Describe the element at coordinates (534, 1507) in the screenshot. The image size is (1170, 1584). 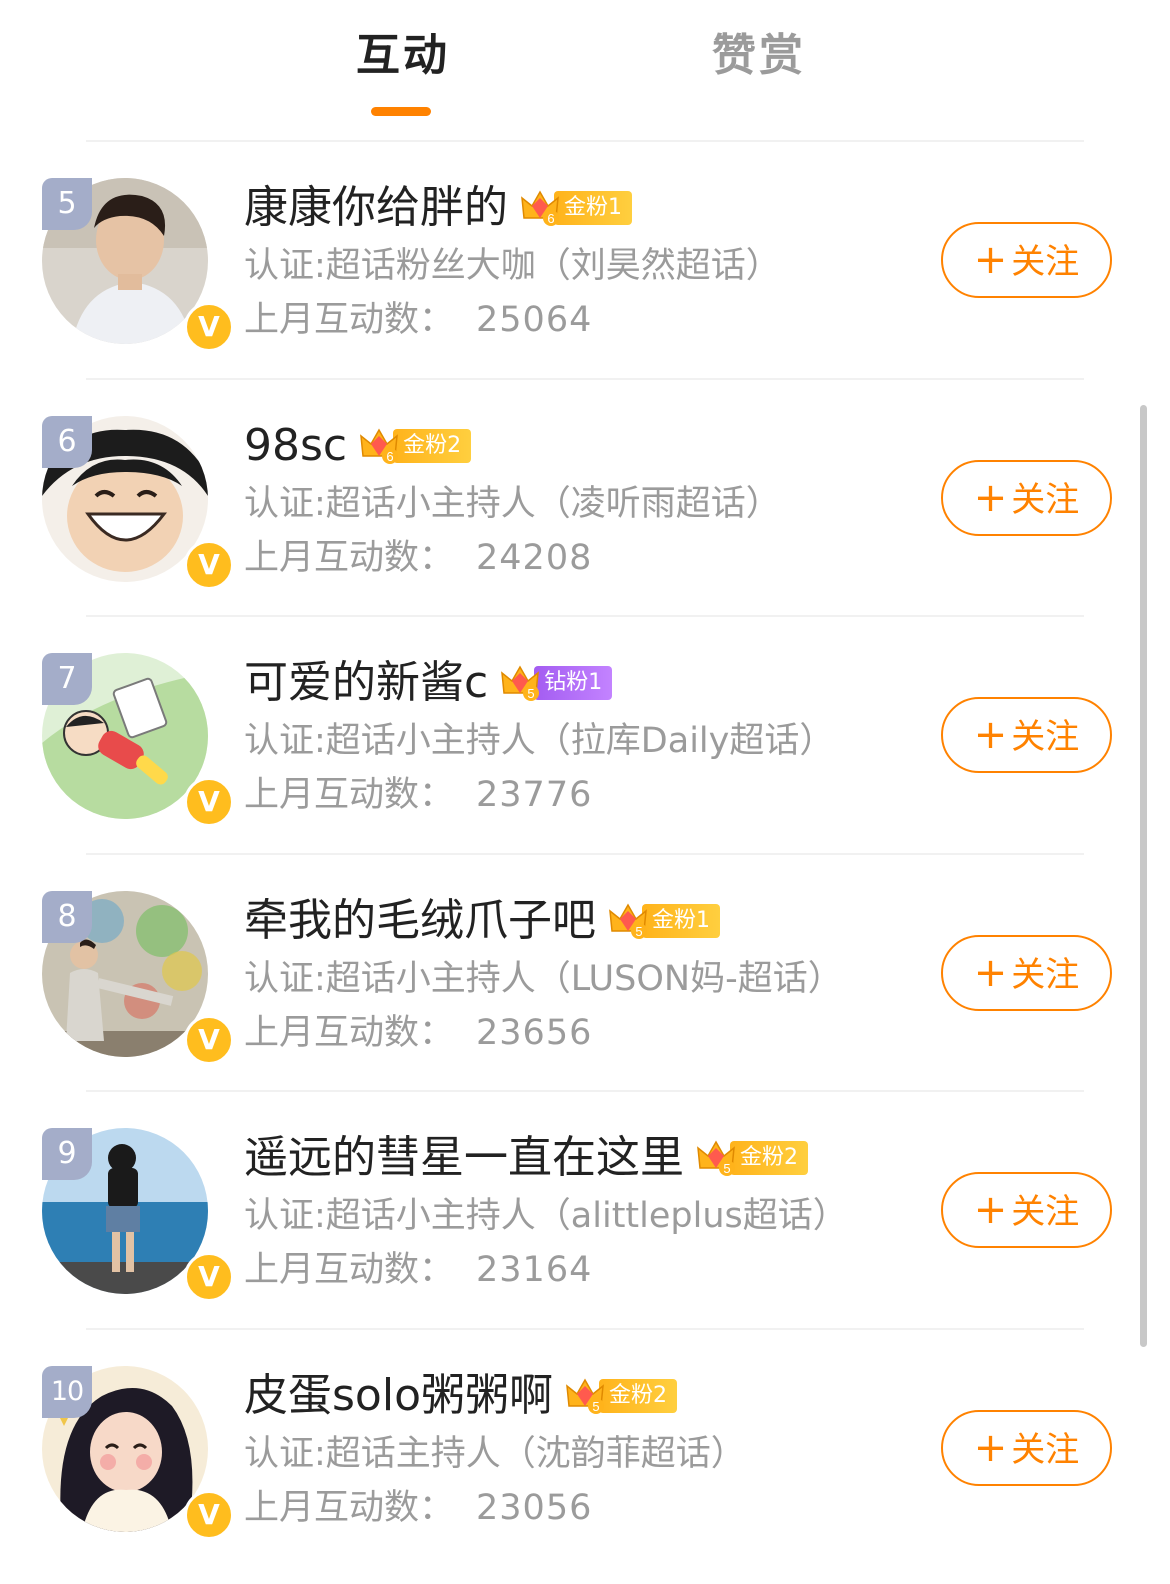
I see `count-value: 23056` at that location.